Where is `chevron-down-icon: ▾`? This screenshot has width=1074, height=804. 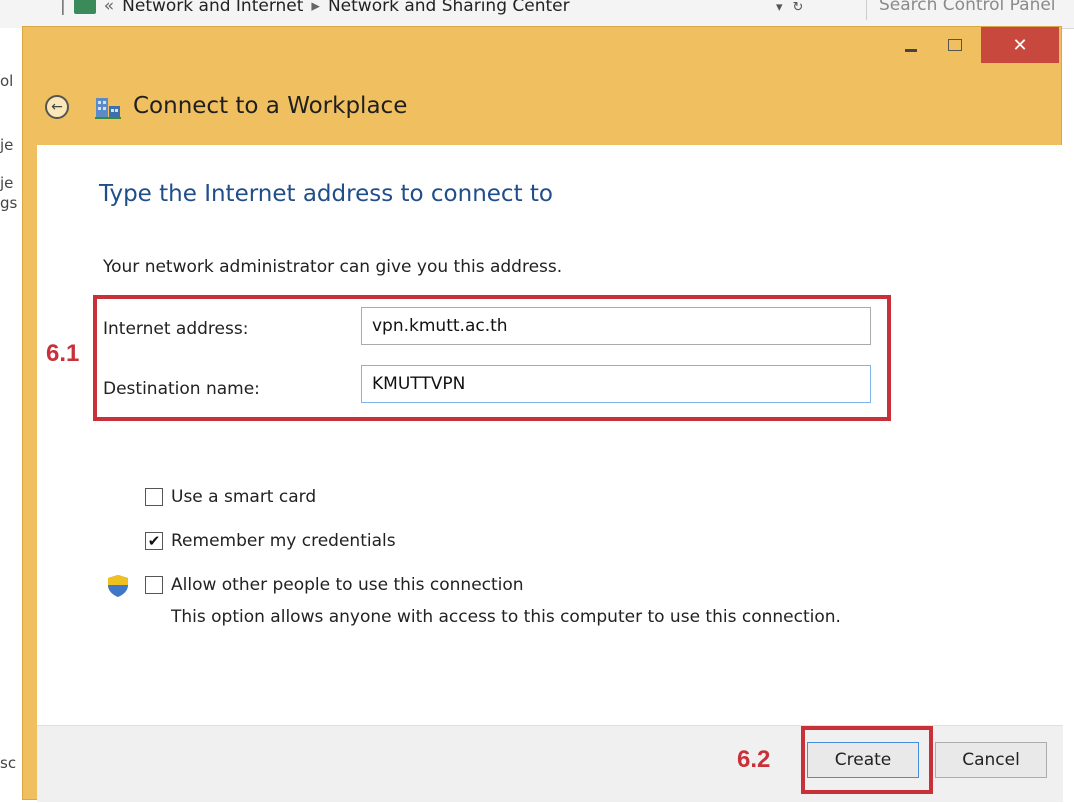
chevron-down-icon: ▾ is located at coordinates (779, 7).